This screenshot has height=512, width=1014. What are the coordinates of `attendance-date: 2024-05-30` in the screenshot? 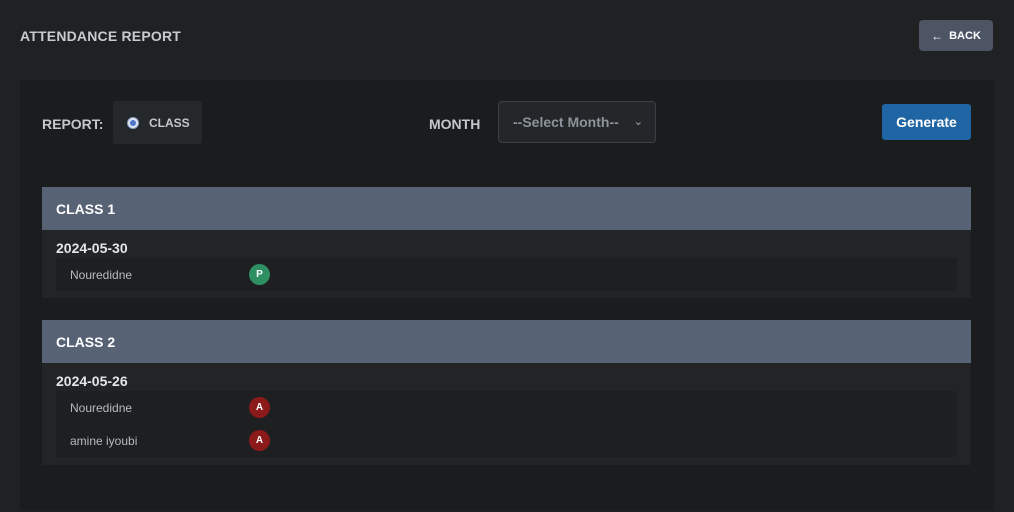 It's located at (92, 248).